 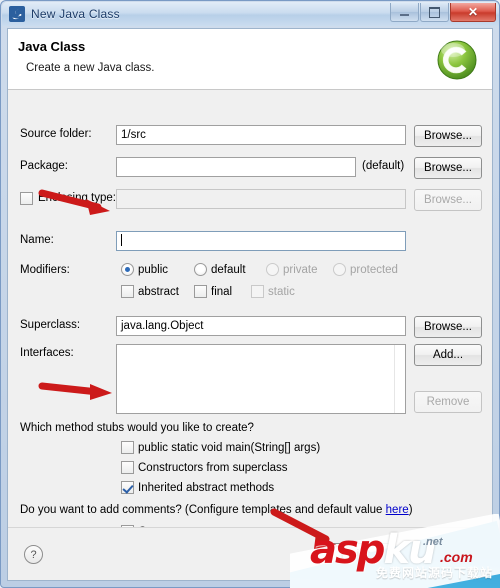 What do you see at coordinates (50, 325) in the screenshot?
I see `superclass-label: Superclass:` at bounding box center [50, 325].